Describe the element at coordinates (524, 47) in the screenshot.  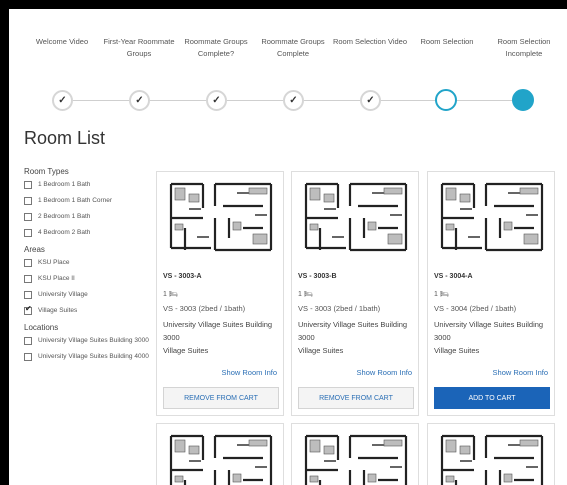
I see `step-label-7: Room Selection Incomplete` at that location.